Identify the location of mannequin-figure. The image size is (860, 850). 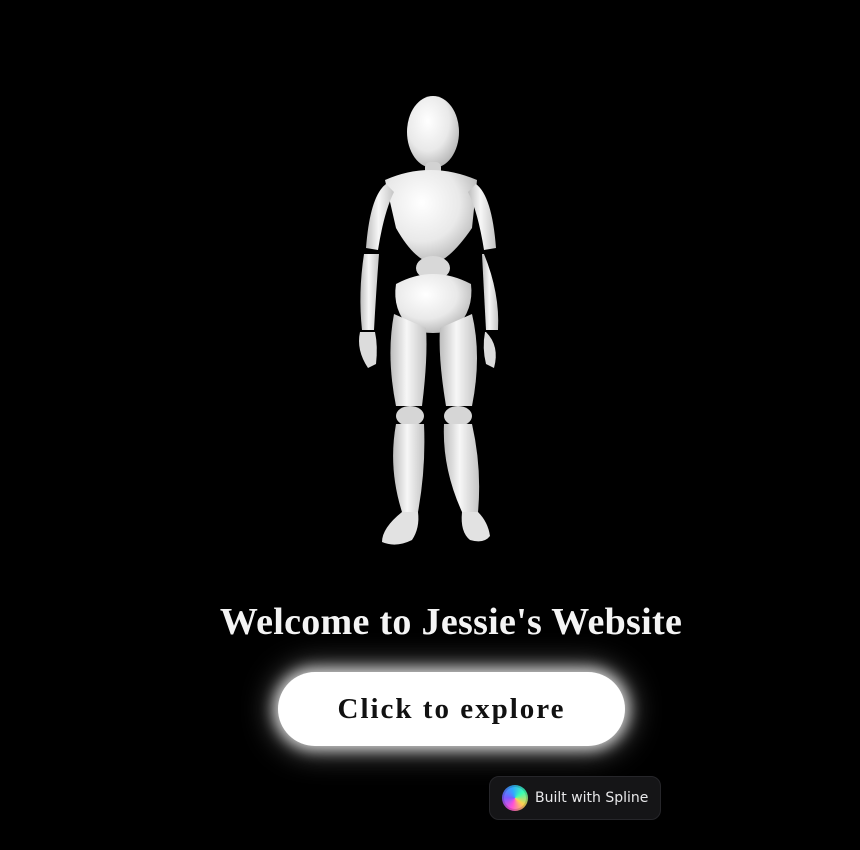
(430, 323).